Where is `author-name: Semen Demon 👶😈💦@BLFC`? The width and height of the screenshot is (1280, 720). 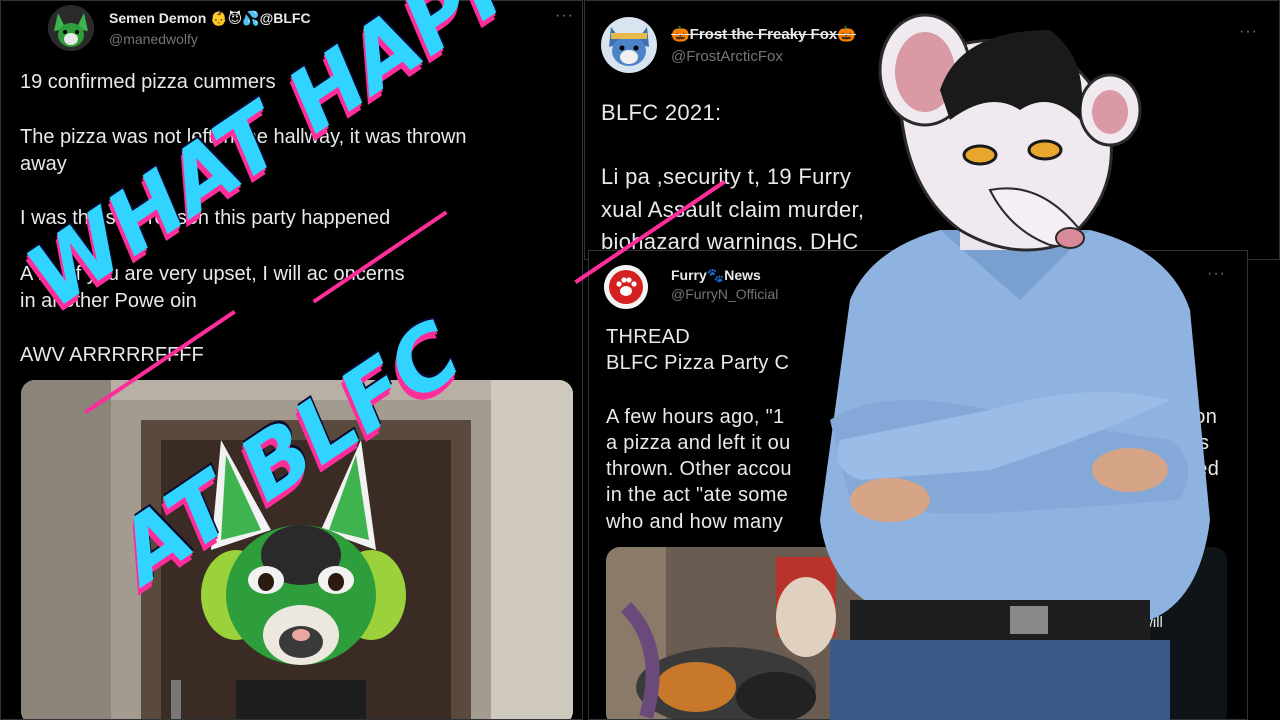
author-name: Semen Demon 👶😈💦@BLFC is located at coordinates (210, 18).